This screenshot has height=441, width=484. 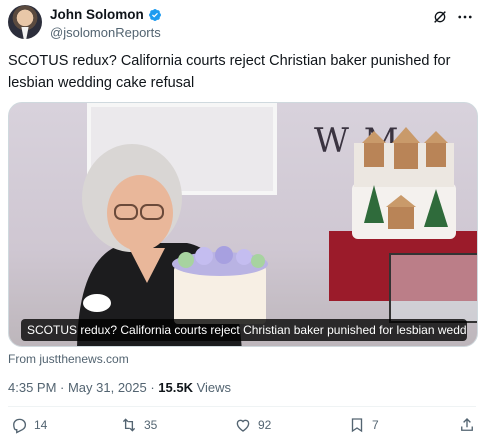 What do you see at coordinates (151, 425) in the screenshot?
I see `repost-count: 35` at bounding box center [151, 425].